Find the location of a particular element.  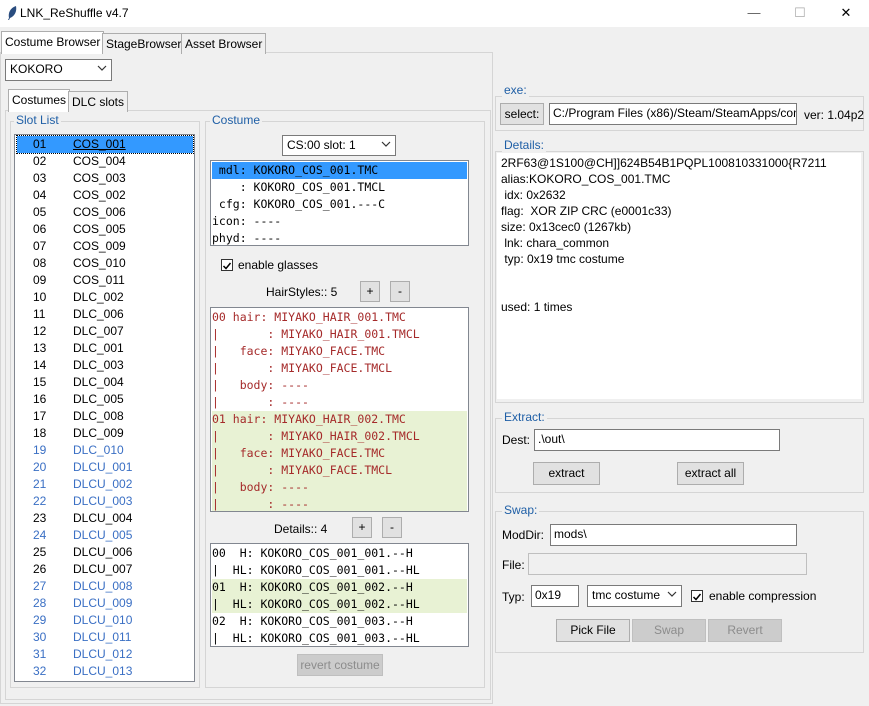

tab-dlc-slots: DLC slots is located at coordinates (98, 101).